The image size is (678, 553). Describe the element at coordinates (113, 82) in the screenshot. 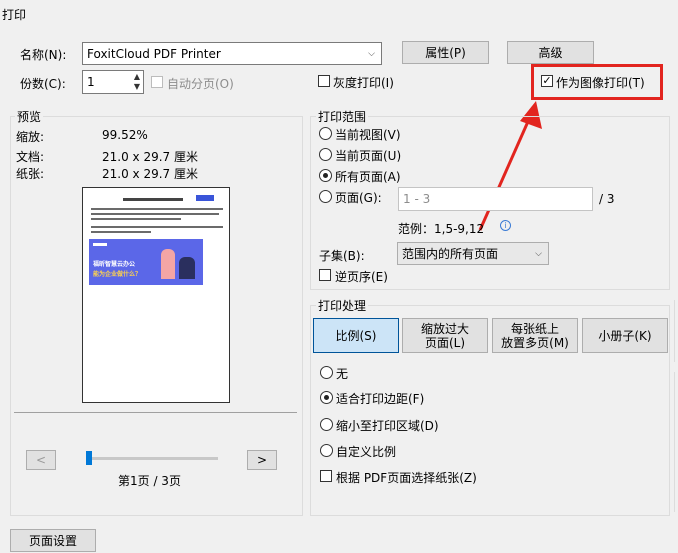

I see `copies-stepper: 1 ▲ ▼` at that location.